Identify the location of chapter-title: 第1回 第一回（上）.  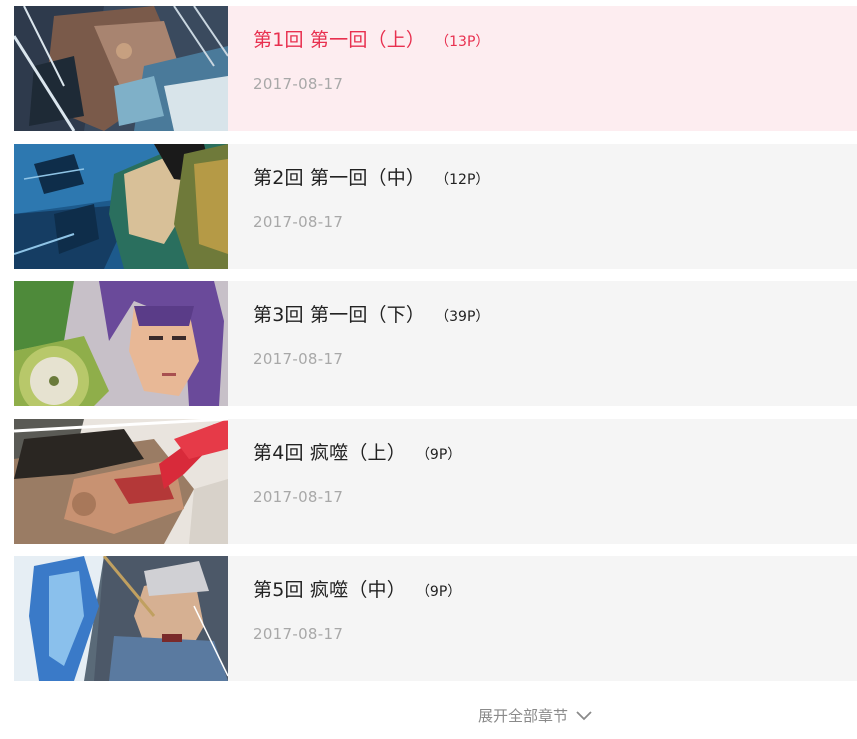
(339, 38).